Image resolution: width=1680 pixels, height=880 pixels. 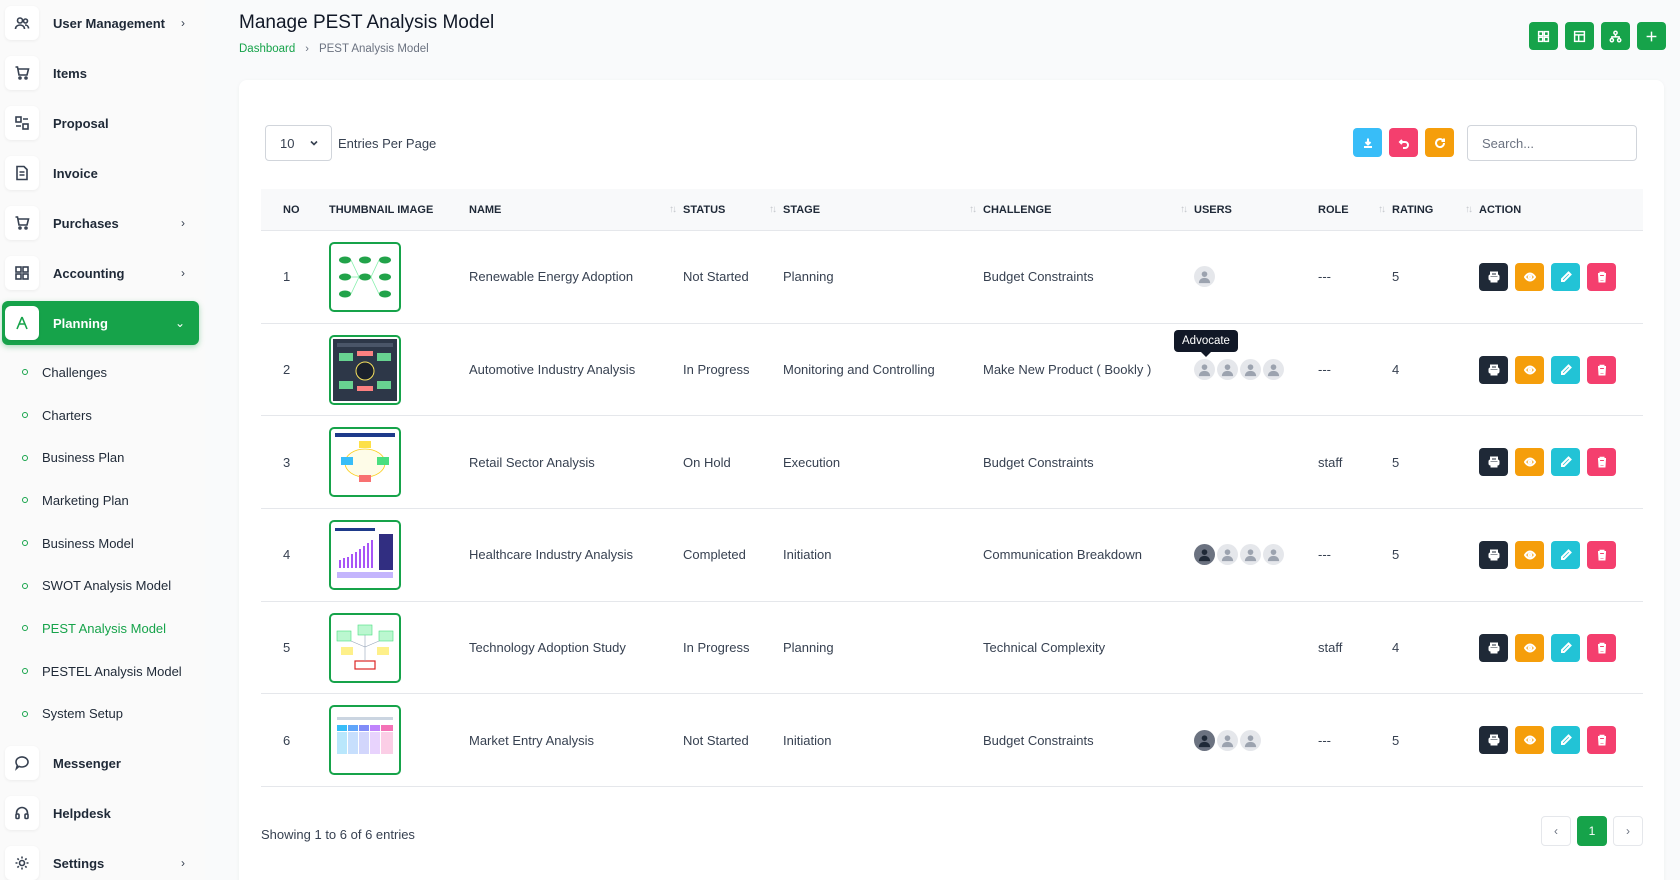 I want to click on sidebar-subitem-swot-analysis-model: SWOT Analysis Model, so click(x=102, y=585).